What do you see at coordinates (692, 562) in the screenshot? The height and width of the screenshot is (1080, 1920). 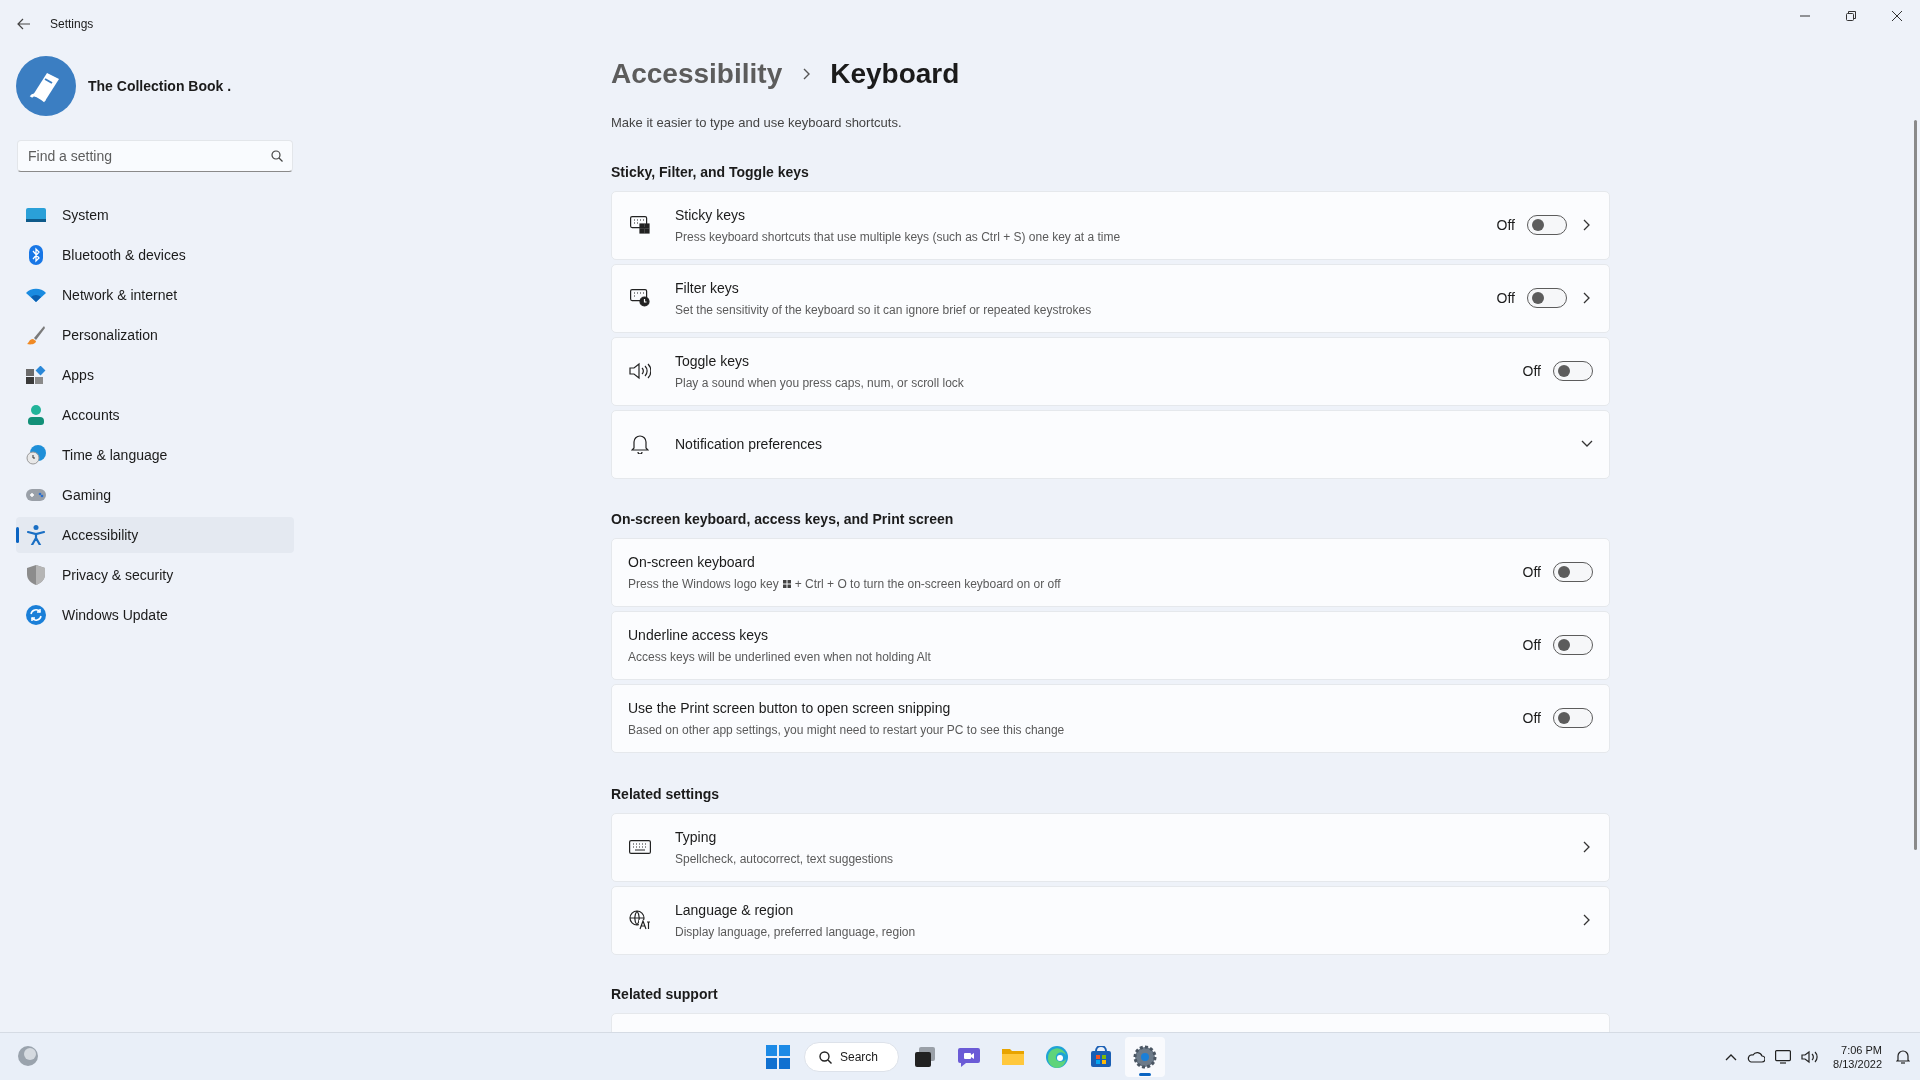 I see `setting-title: On-screen keyboard` at bounding box center [692, 562].